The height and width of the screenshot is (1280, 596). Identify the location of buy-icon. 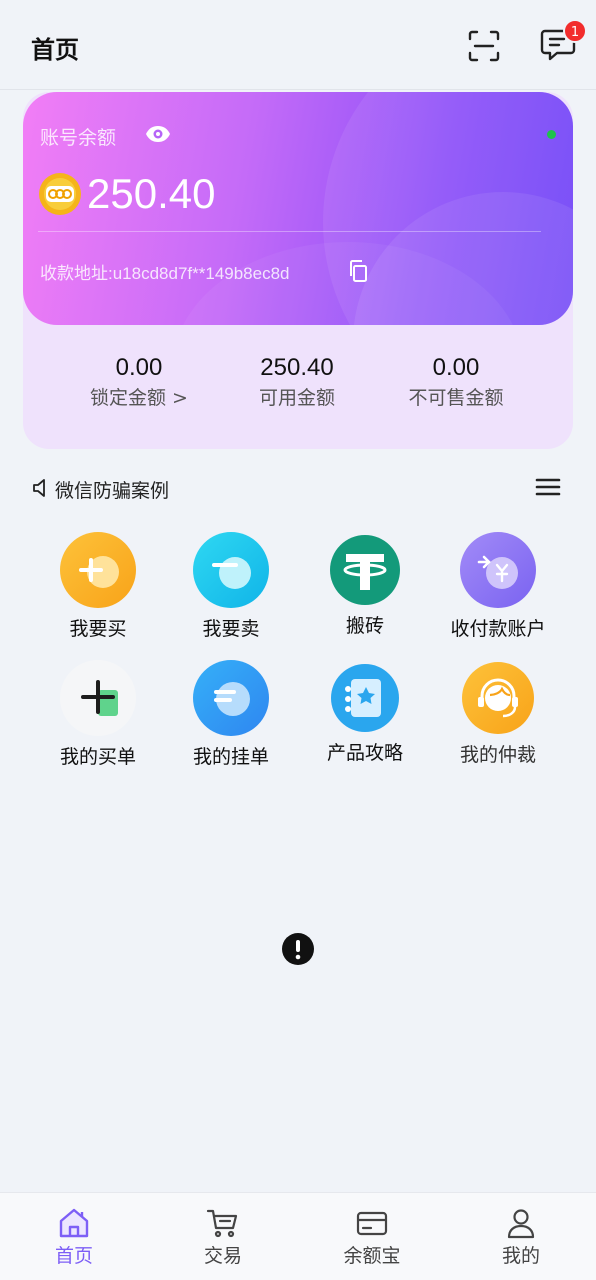
(98, 570).